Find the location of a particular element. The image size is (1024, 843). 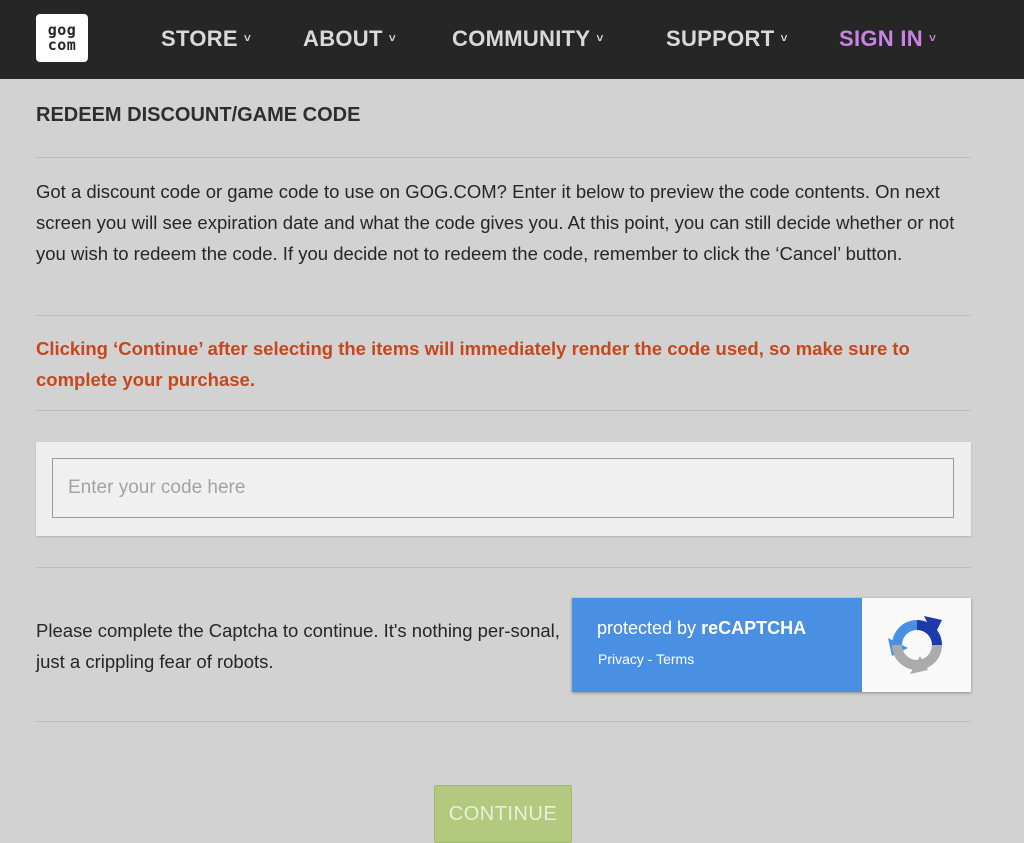

nav-sign-in-label: SIGN IN is located at coordinates (881, 38).